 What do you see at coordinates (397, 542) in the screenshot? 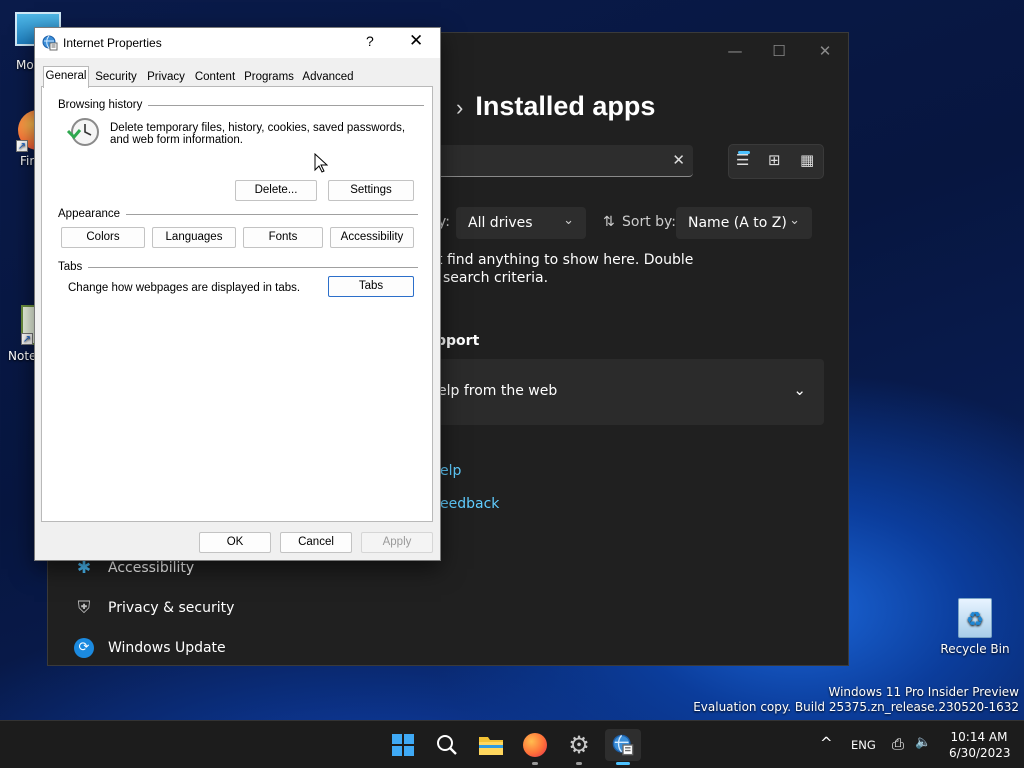
I see `apply-button: Apply` at bounding box center [397, 542].